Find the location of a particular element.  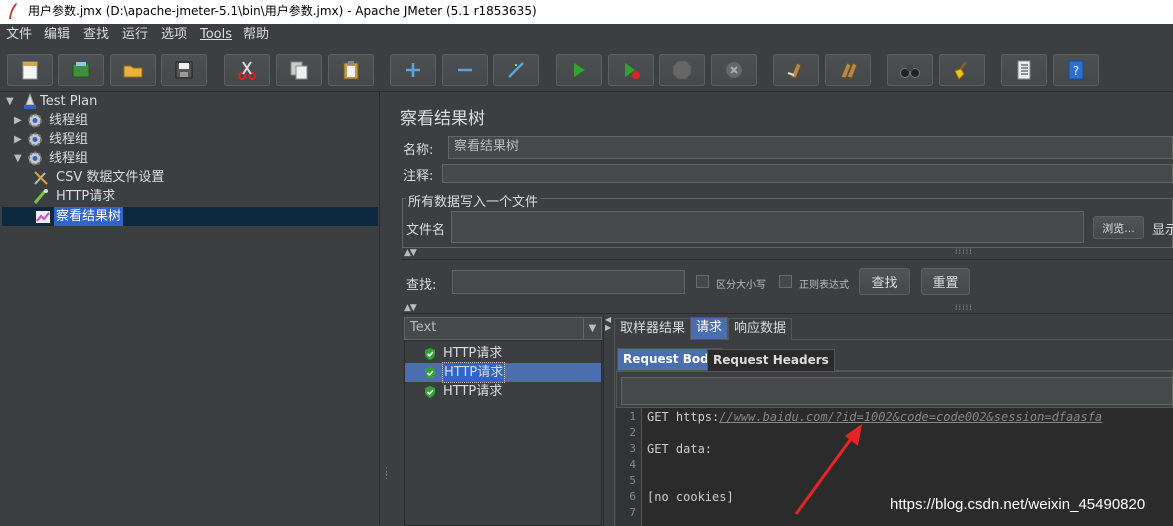

test-plan-icon is located at coordinates (30, 101).